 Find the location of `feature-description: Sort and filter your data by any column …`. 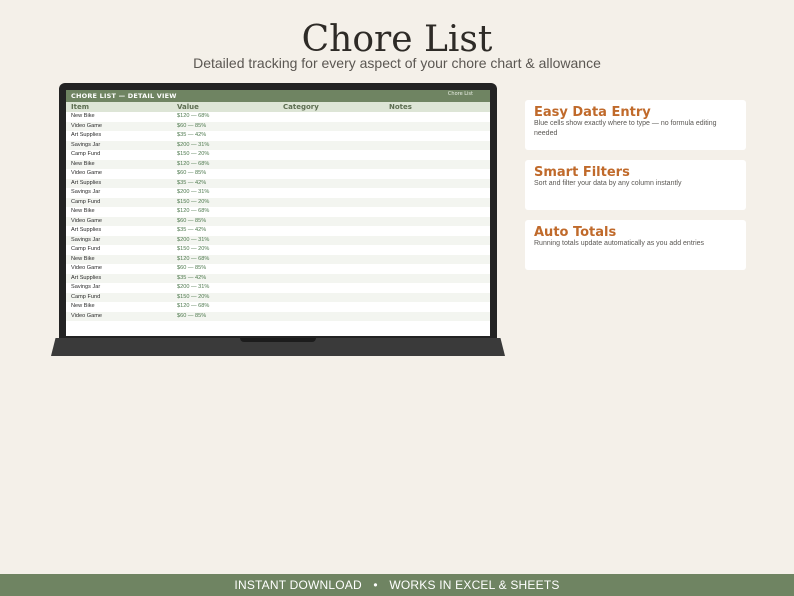

feature-description: Sort and filter your data by any column … is located at coordinates (608, 183).